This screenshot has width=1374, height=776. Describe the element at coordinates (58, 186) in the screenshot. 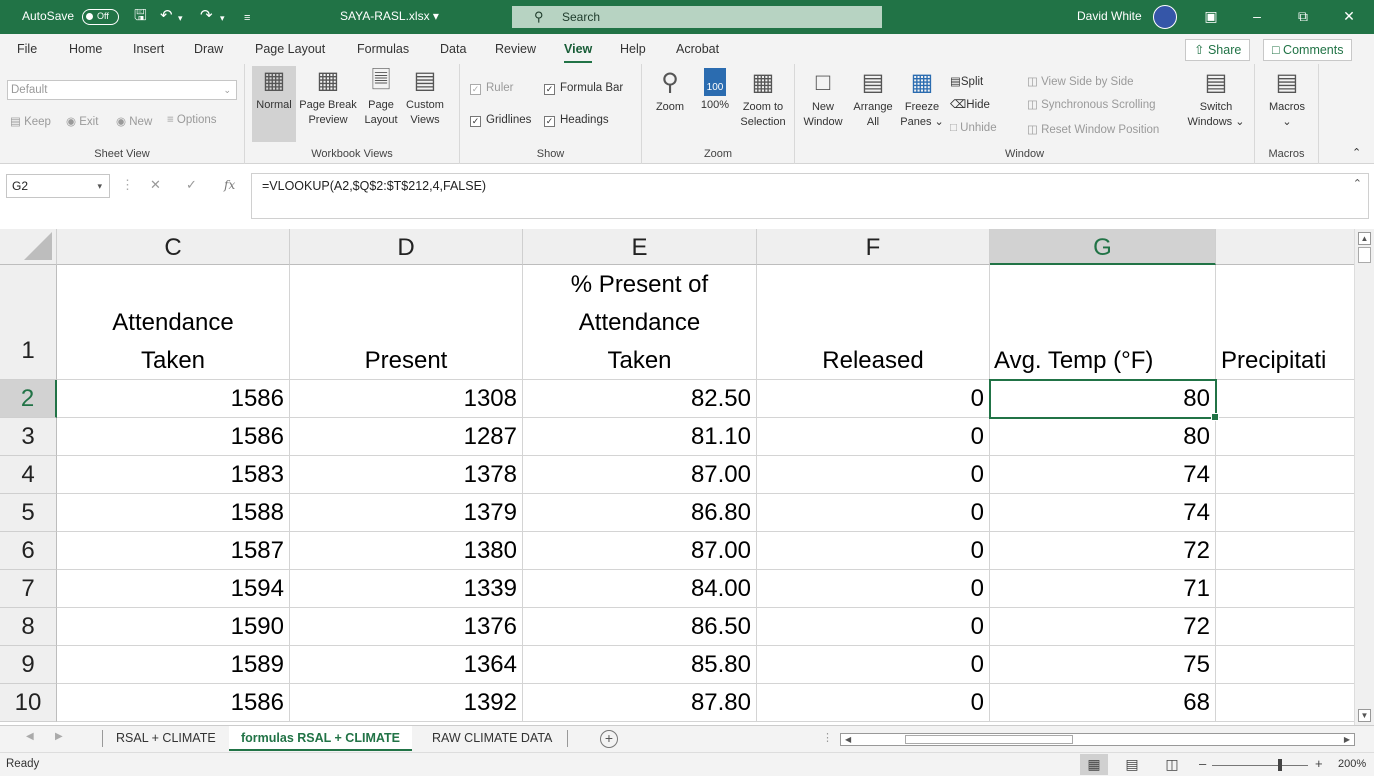

I see `name-box: G2 ▾` at that location.